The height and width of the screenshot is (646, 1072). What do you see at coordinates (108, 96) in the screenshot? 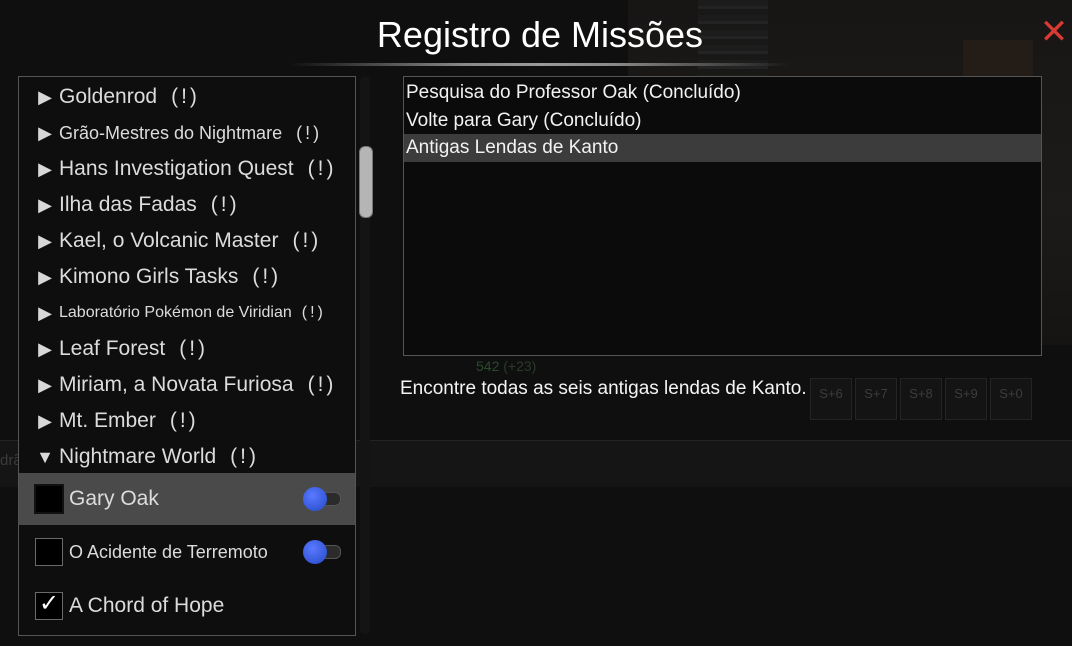
I see `quest-group-label: Goldenrod` at bounding box center [108, 96].